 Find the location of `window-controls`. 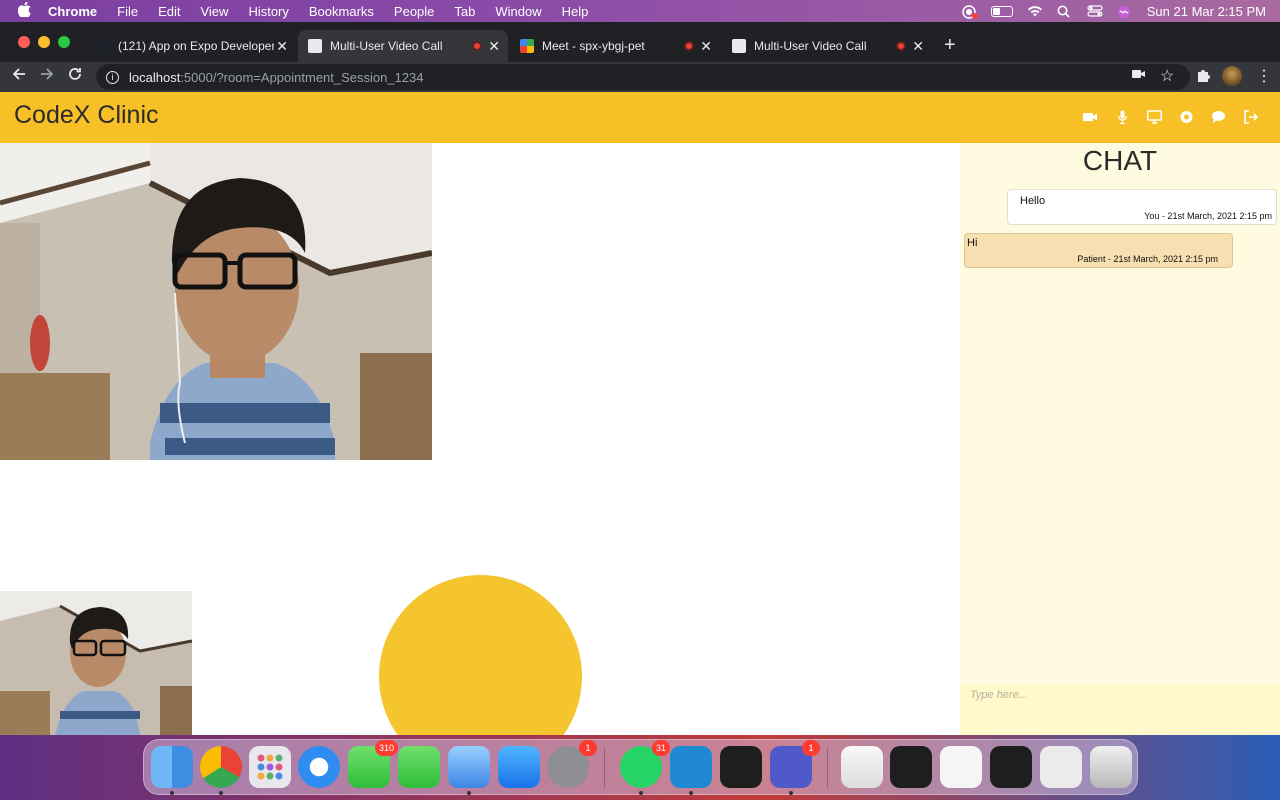

window-controls is located at coordinates (44, 42).